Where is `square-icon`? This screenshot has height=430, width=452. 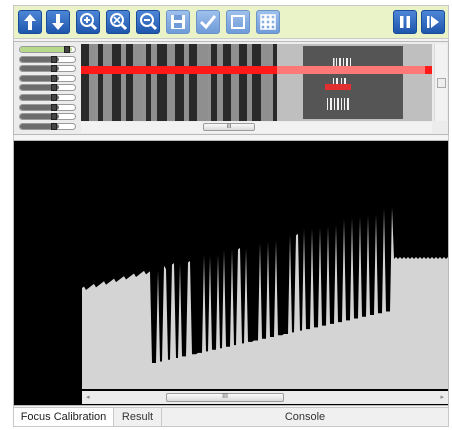 square-icon is located at coordinates (238, 22).